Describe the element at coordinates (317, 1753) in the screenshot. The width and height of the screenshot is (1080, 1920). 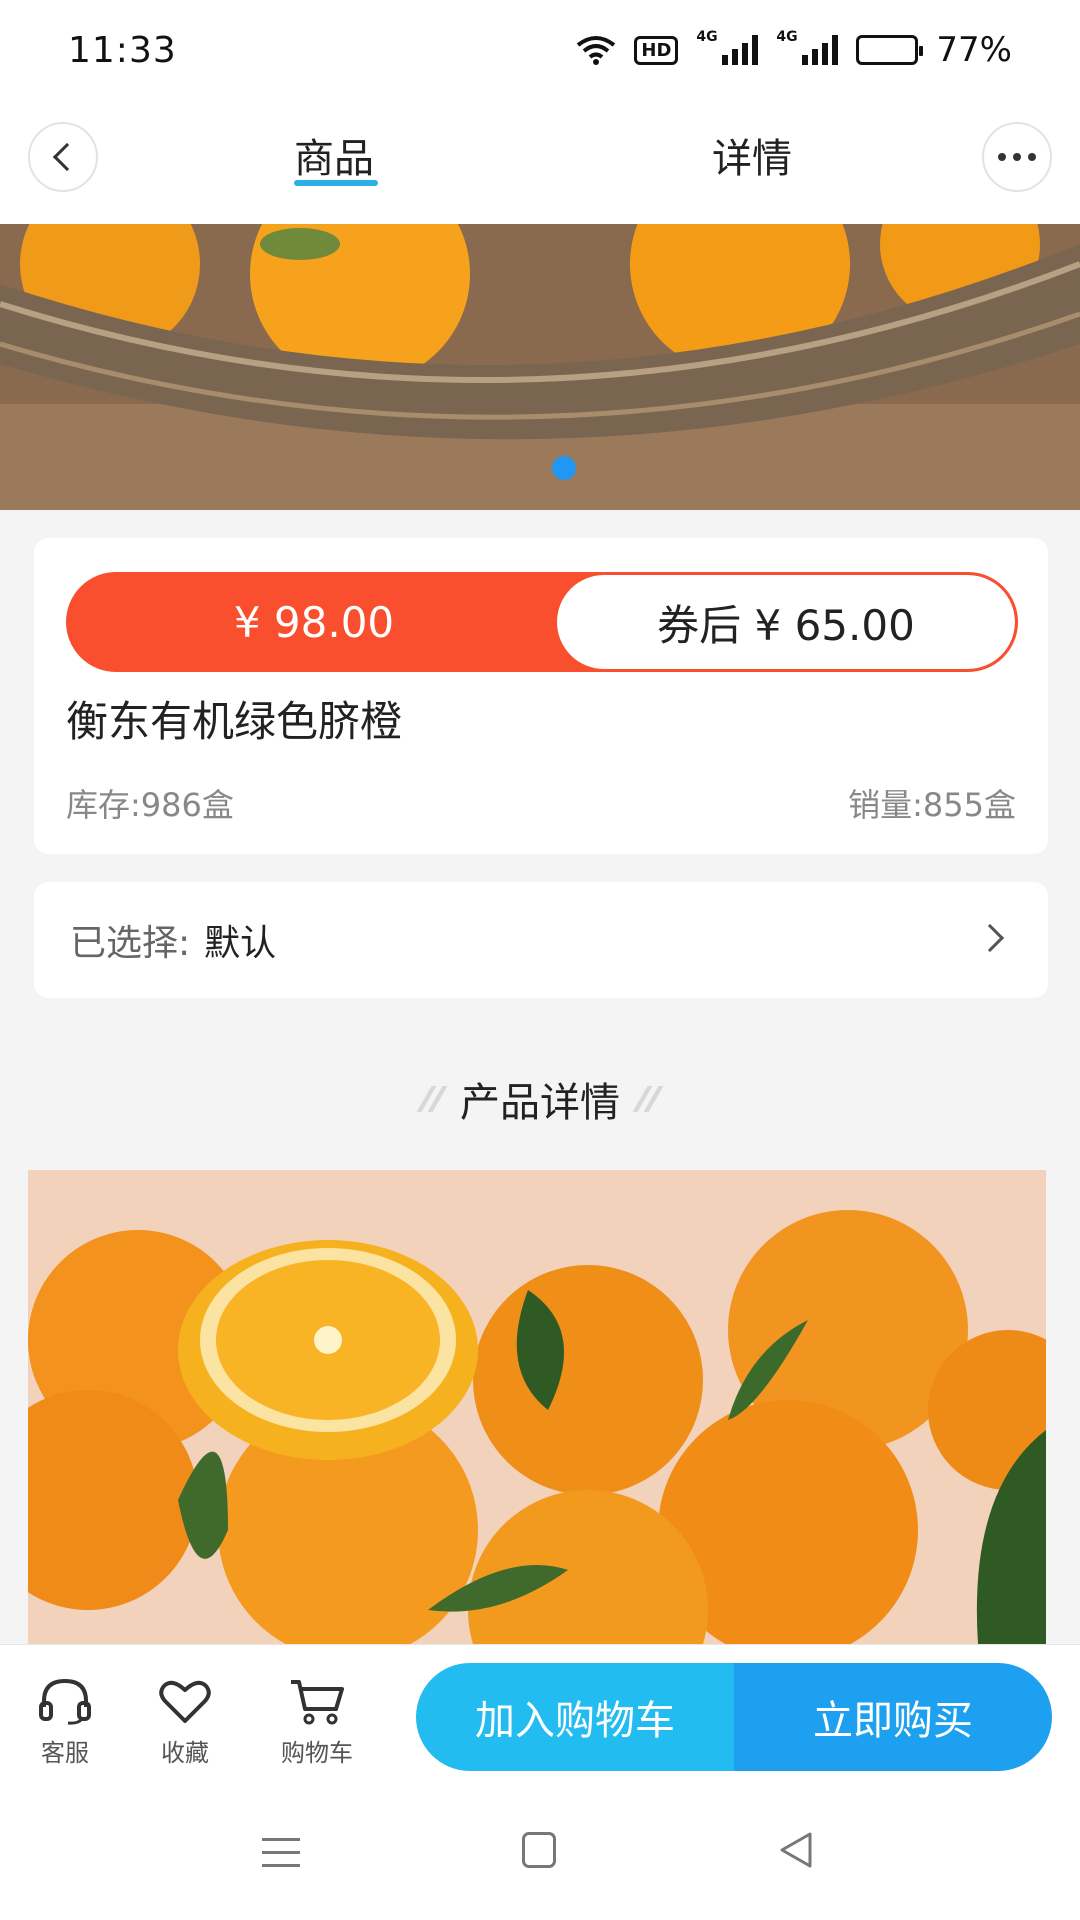
I see `cart-label: 购物车` at that location.